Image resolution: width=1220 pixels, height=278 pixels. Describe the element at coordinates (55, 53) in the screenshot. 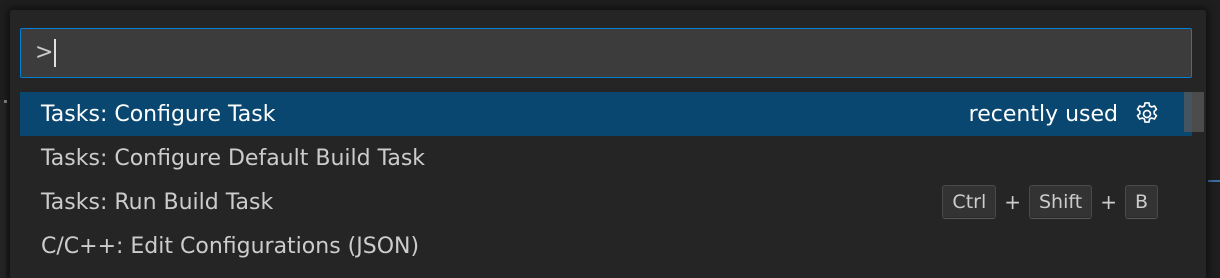

I see `text-caret` at that location.